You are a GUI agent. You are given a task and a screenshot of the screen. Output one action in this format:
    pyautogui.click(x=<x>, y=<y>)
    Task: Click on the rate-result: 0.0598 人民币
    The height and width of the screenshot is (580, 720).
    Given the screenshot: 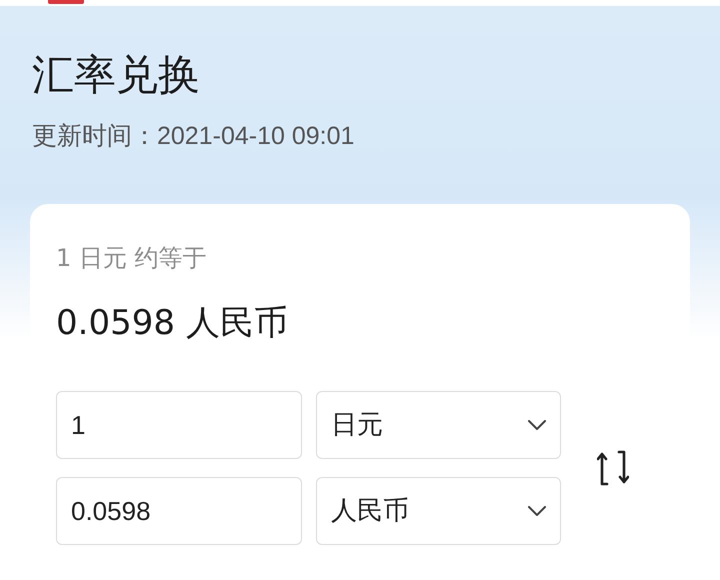 What is the action you would take?
    pyautogui.click(x=172, y=323)
    